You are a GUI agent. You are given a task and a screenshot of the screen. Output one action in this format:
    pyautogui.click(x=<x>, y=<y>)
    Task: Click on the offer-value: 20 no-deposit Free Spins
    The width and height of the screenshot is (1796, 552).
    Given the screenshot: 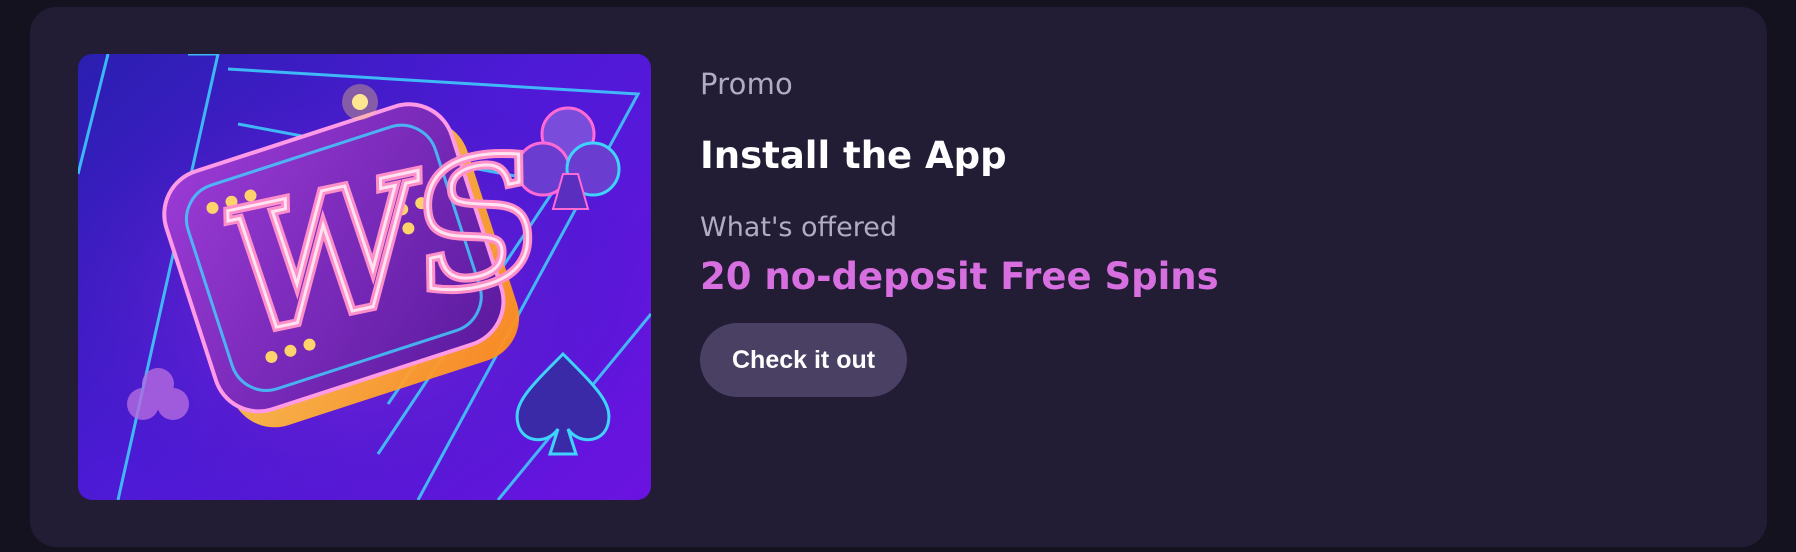 What is the action you would take?
    pyautogui.click(x=959, y=276)
    